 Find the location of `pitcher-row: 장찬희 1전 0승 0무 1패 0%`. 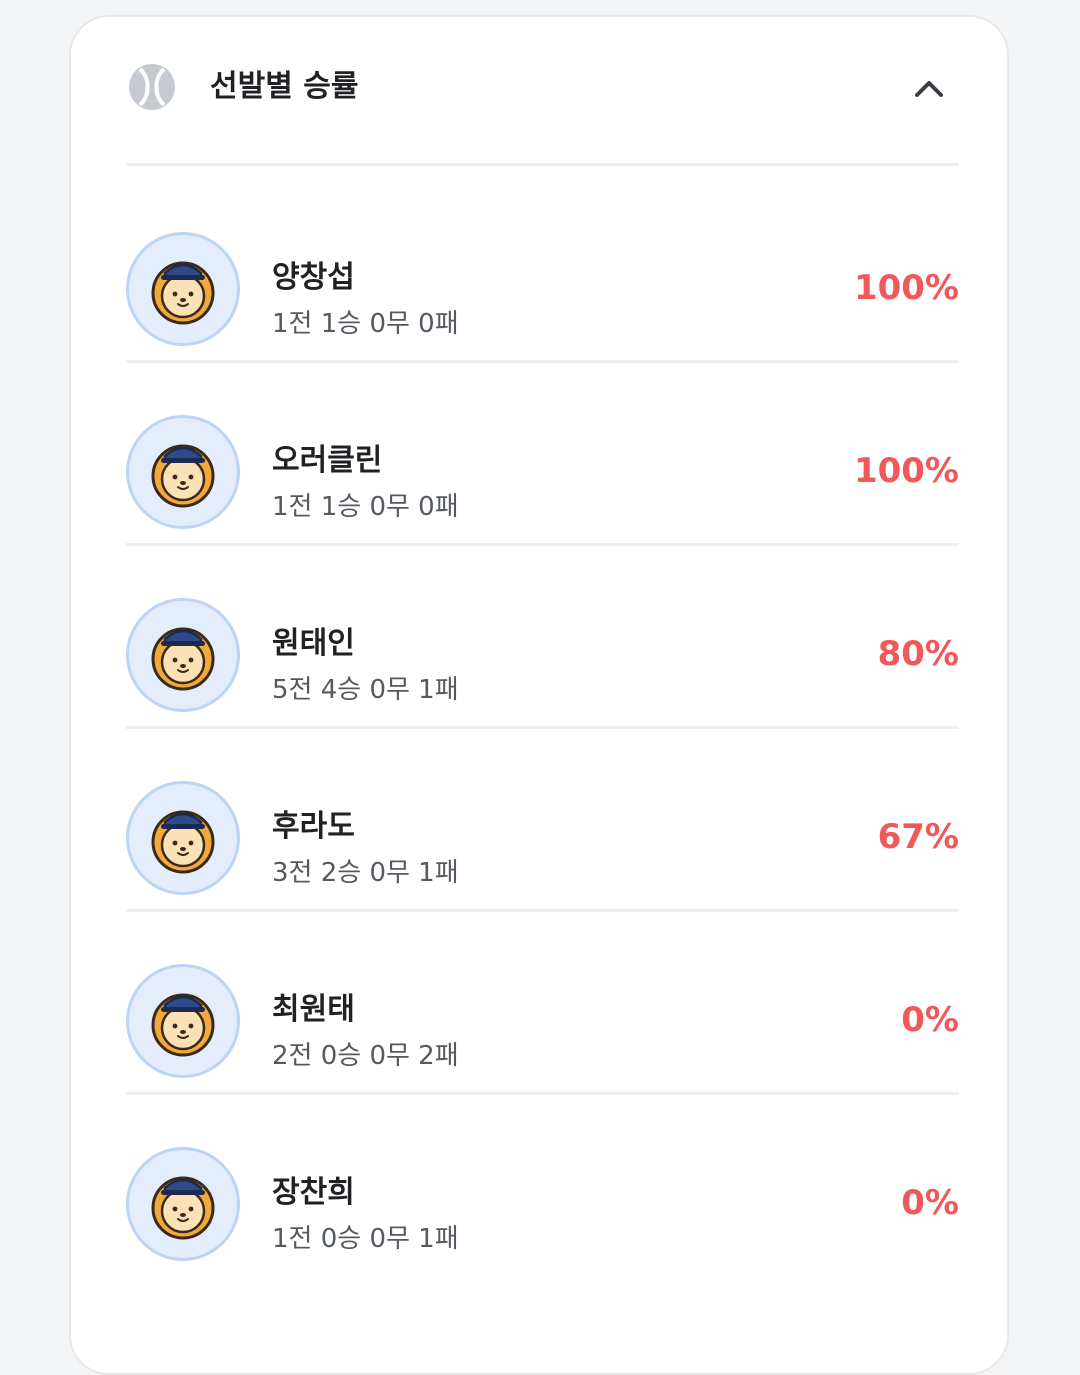

pitcher-row: 장찬희 1전 0승 0무 1패 0% is located at coordinates (542, 1185).